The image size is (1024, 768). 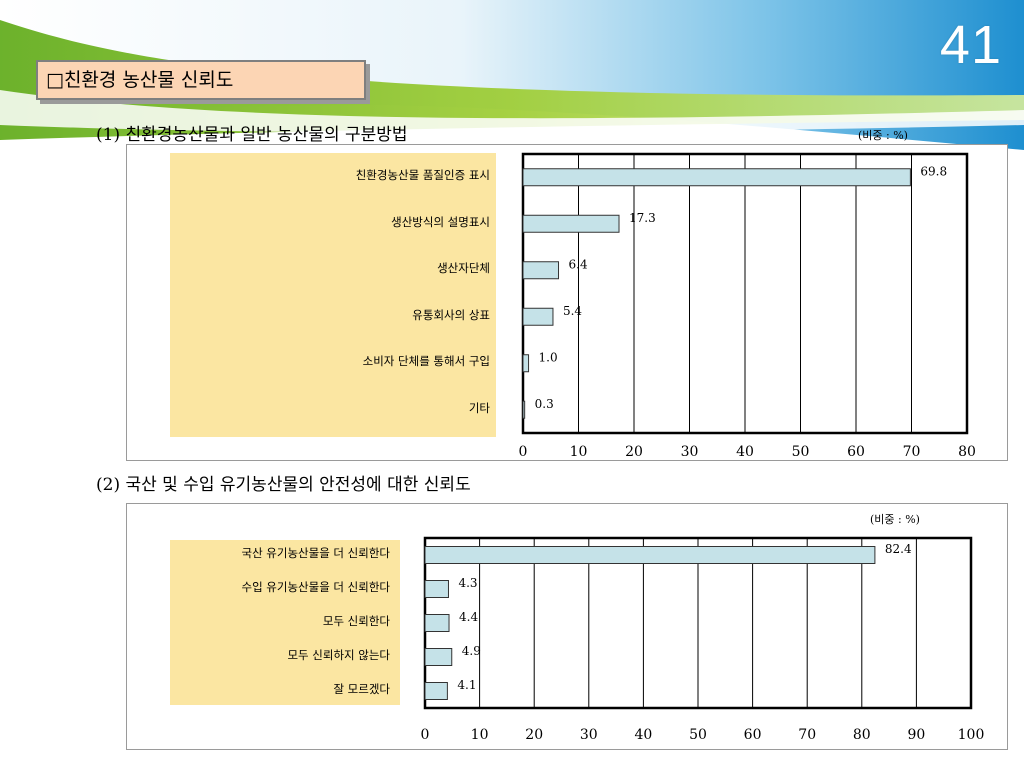 I want to click on chart2-x-tick-label: 40, so click(x=643, y=735).